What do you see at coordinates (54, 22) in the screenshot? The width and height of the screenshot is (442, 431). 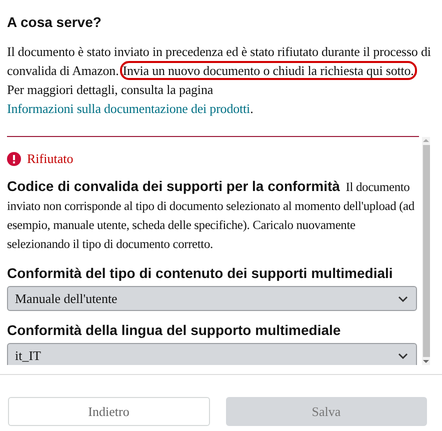 I see `section-heading: A cosa serve?` at bounding box center [54, 22].